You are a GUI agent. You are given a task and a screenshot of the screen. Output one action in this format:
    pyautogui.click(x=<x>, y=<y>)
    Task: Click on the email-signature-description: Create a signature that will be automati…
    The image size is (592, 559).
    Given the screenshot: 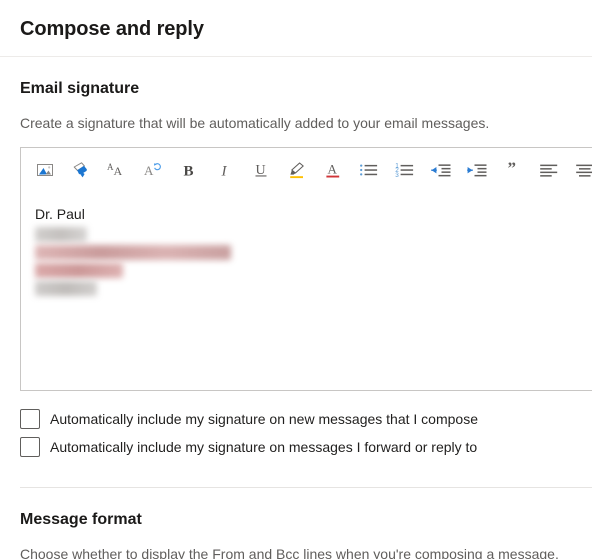 What is the action you would take?
    pyautogui.click(x=255, y=123)
    